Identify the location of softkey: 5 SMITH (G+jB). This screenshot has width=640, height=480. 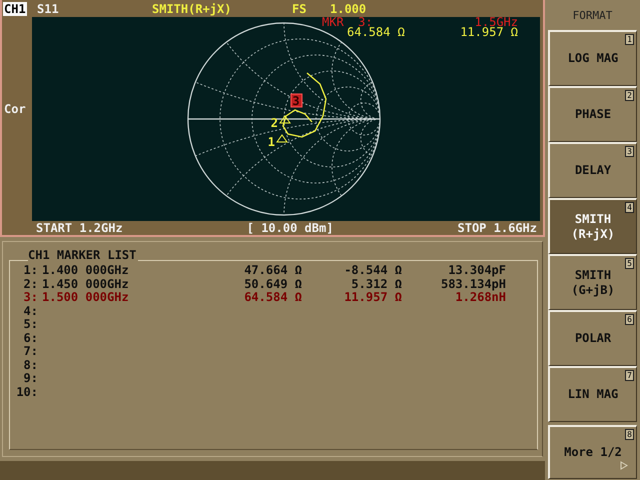
(592, 282).